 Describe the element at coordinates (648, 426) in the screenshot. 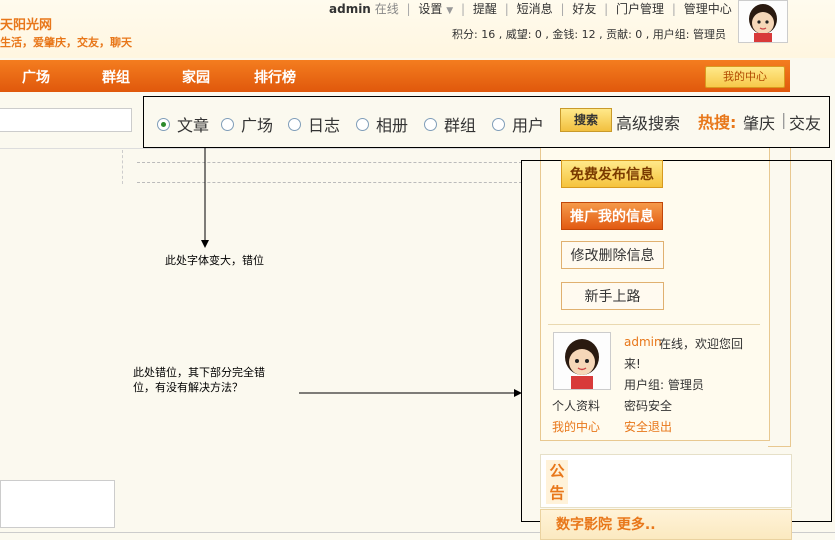

I see `safe-logout-link: 安全退出` at that location.